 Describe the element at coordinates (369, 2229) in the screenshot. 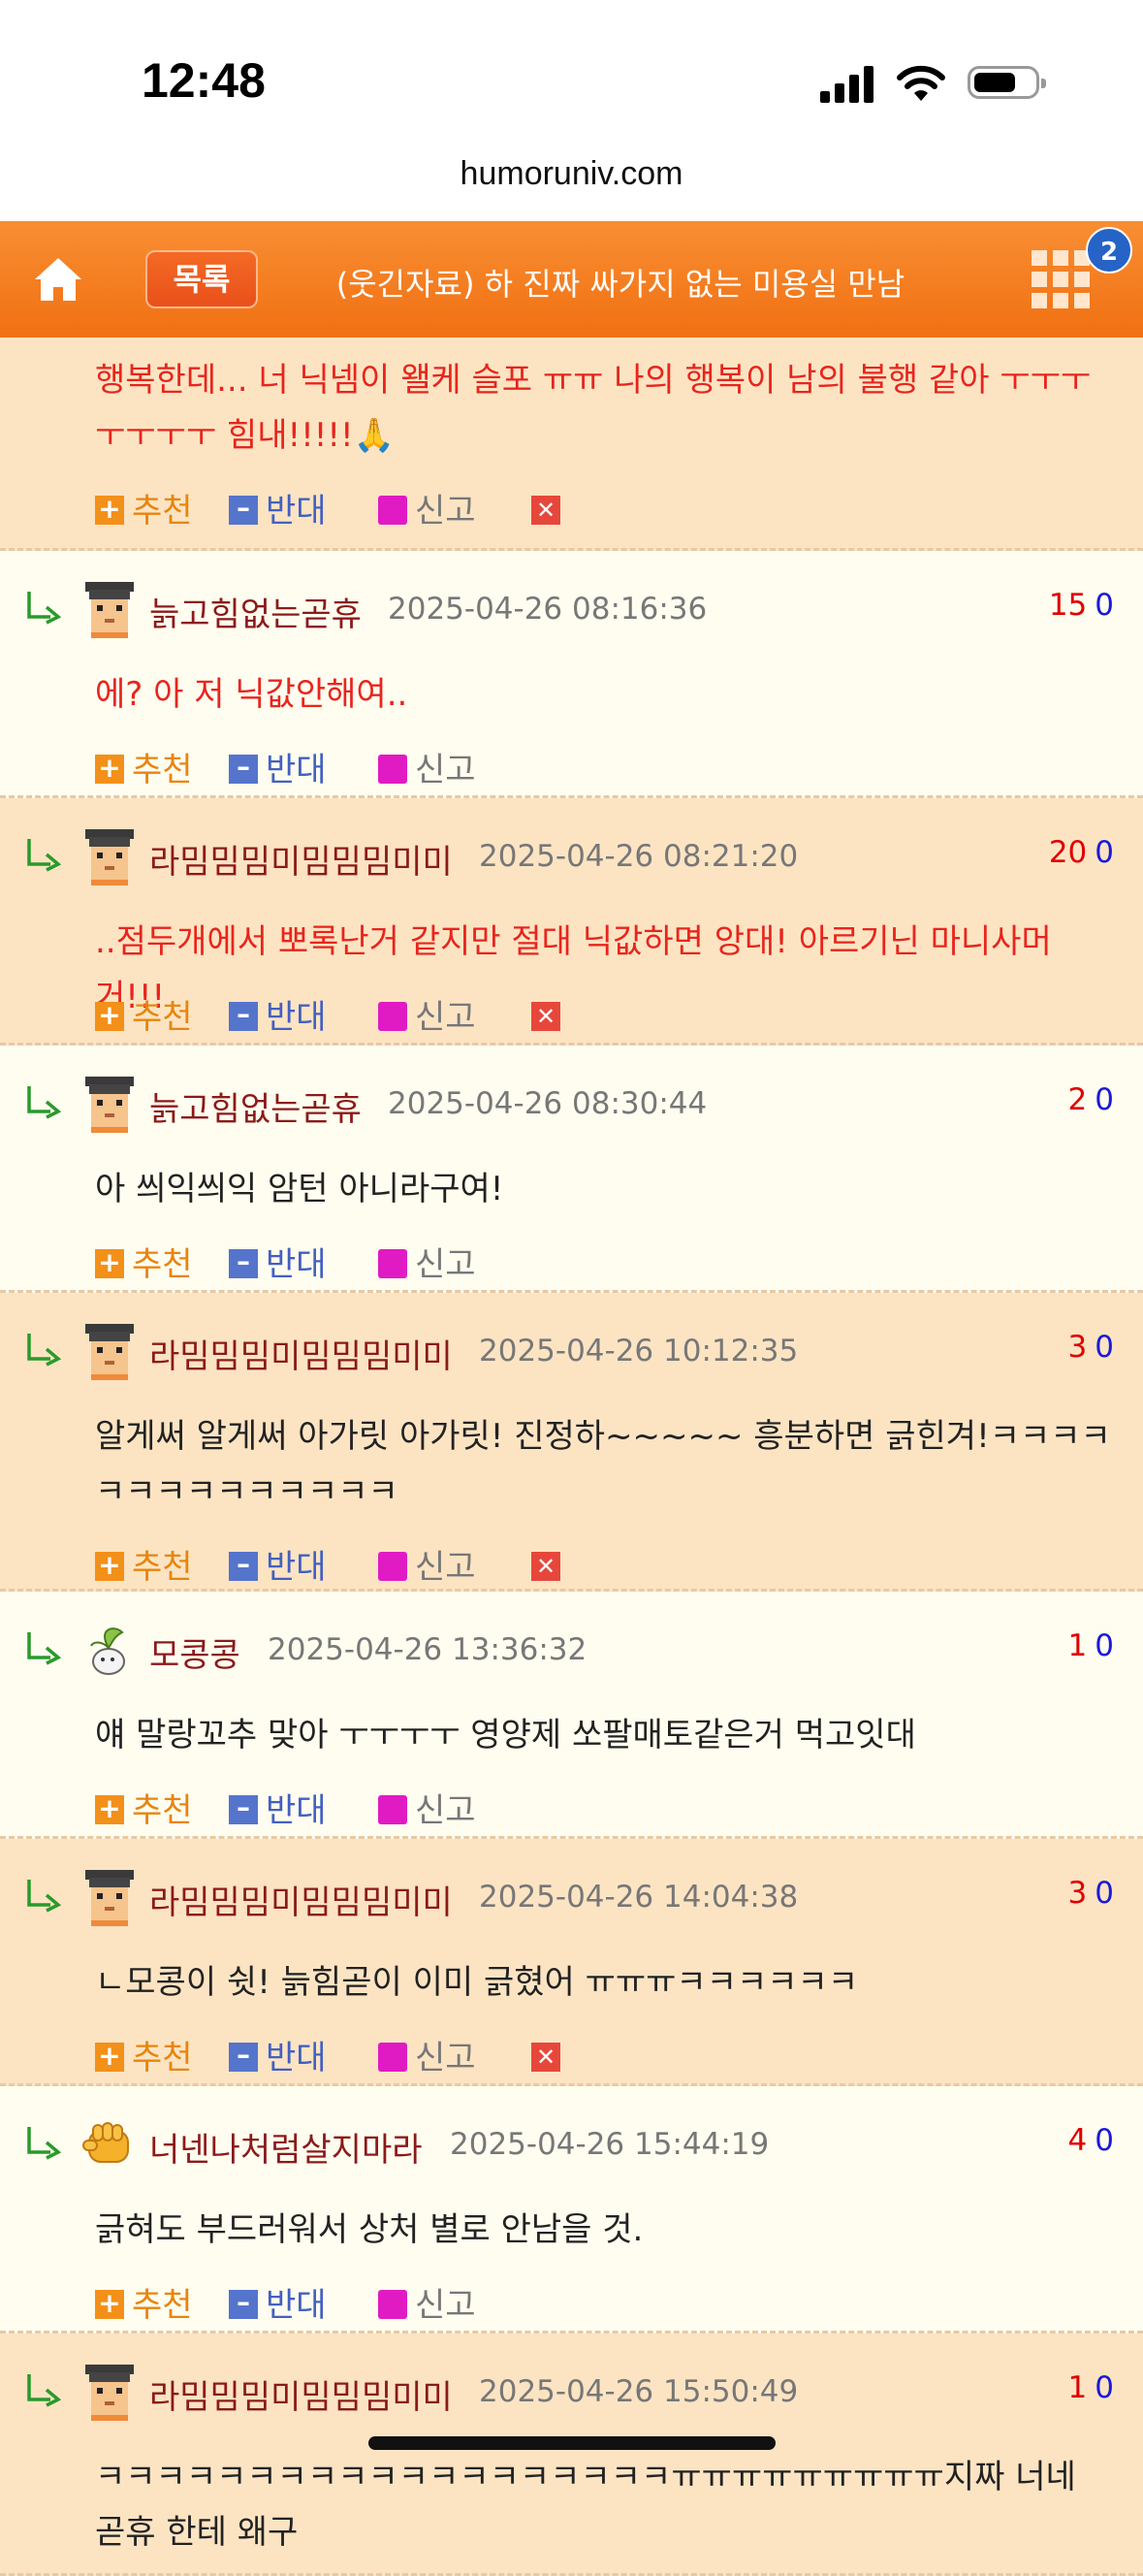

I see `comment-text: 긁혀도 부드러워서 상처 별로 안남을 것.` at that location.